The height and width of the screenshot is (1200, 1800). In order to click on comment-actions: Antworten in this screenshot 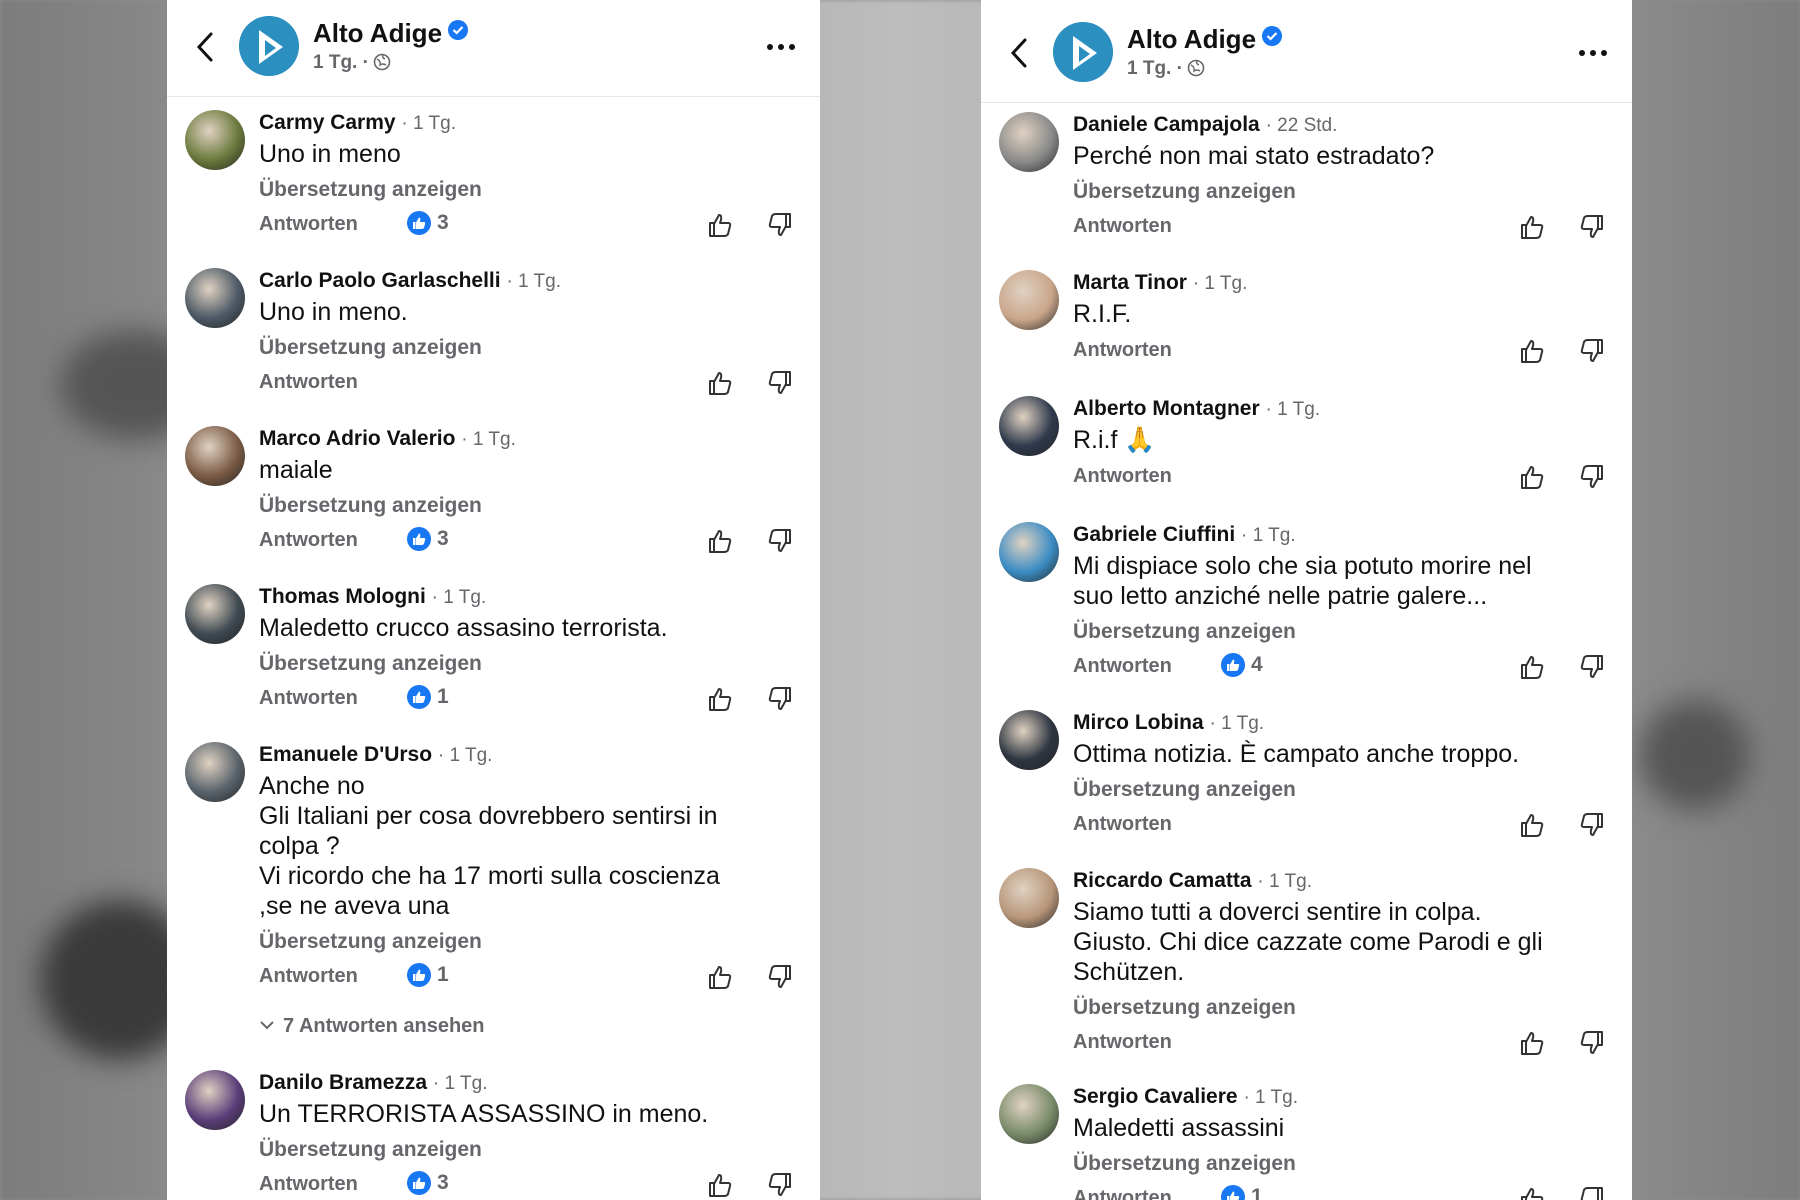, I will do `click(529, 384)`.